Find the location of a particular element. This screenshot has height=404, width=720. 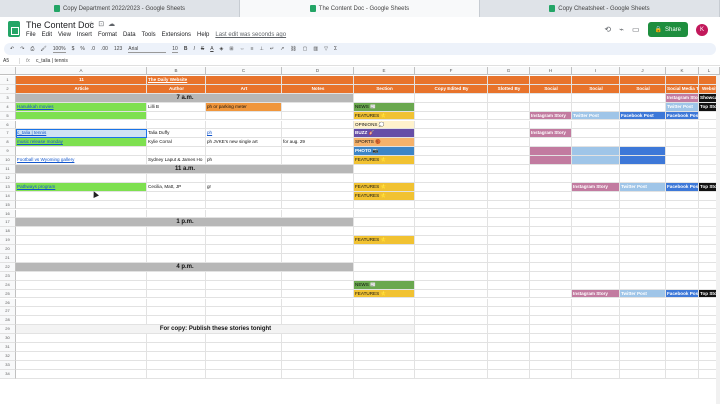

data-cell: NEWS 📰 is located at coordinates (384, 107).